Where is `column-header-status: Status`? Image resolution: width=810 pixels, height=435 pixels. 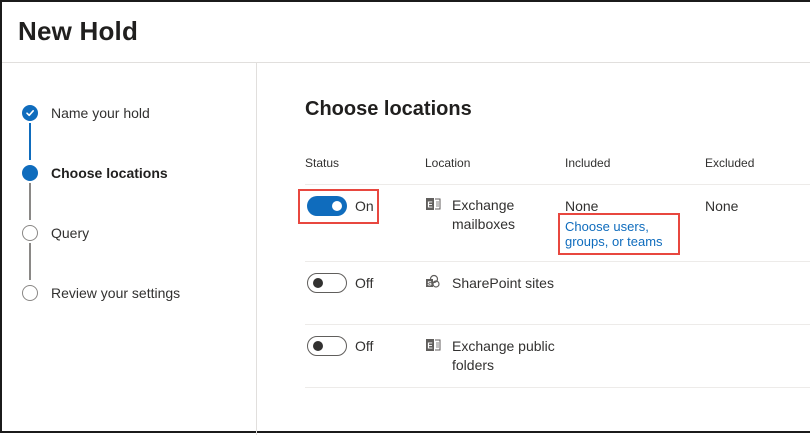
column-header-status: Status is located at coordinates (322, 163).